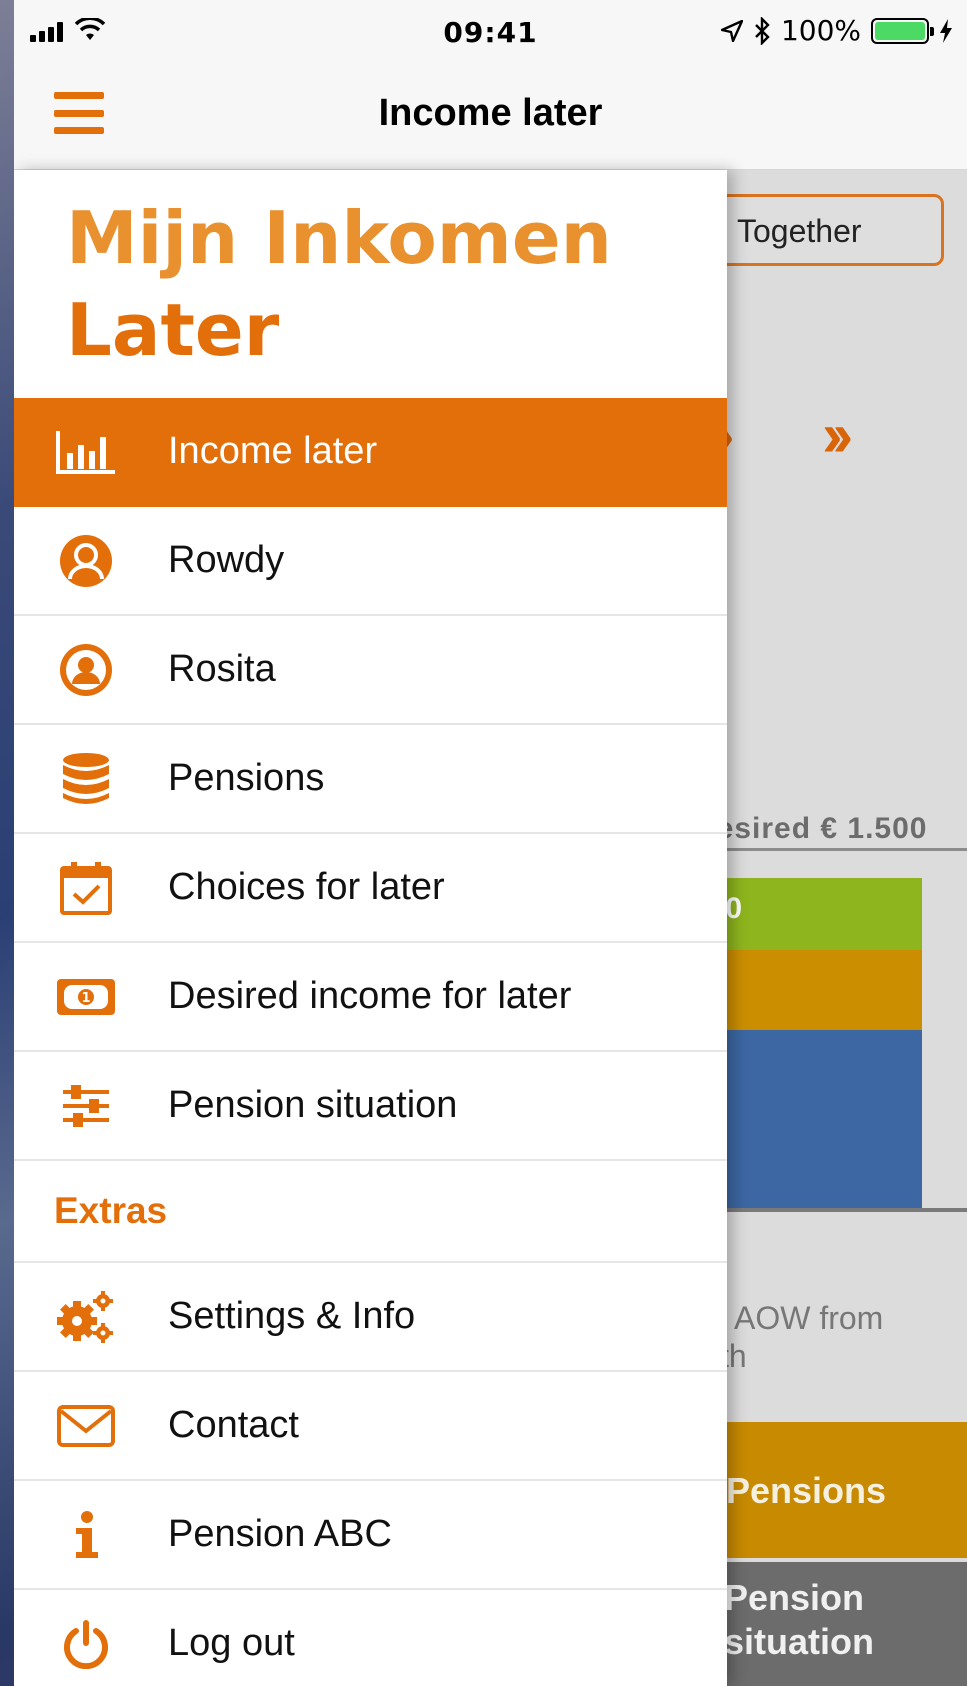 The height and width of the screenshot is (1686, 967). What do you see at coordinates (86, 888) in the screenshot?
I see `calendar-check-icon` at bounding box center [86, 888].